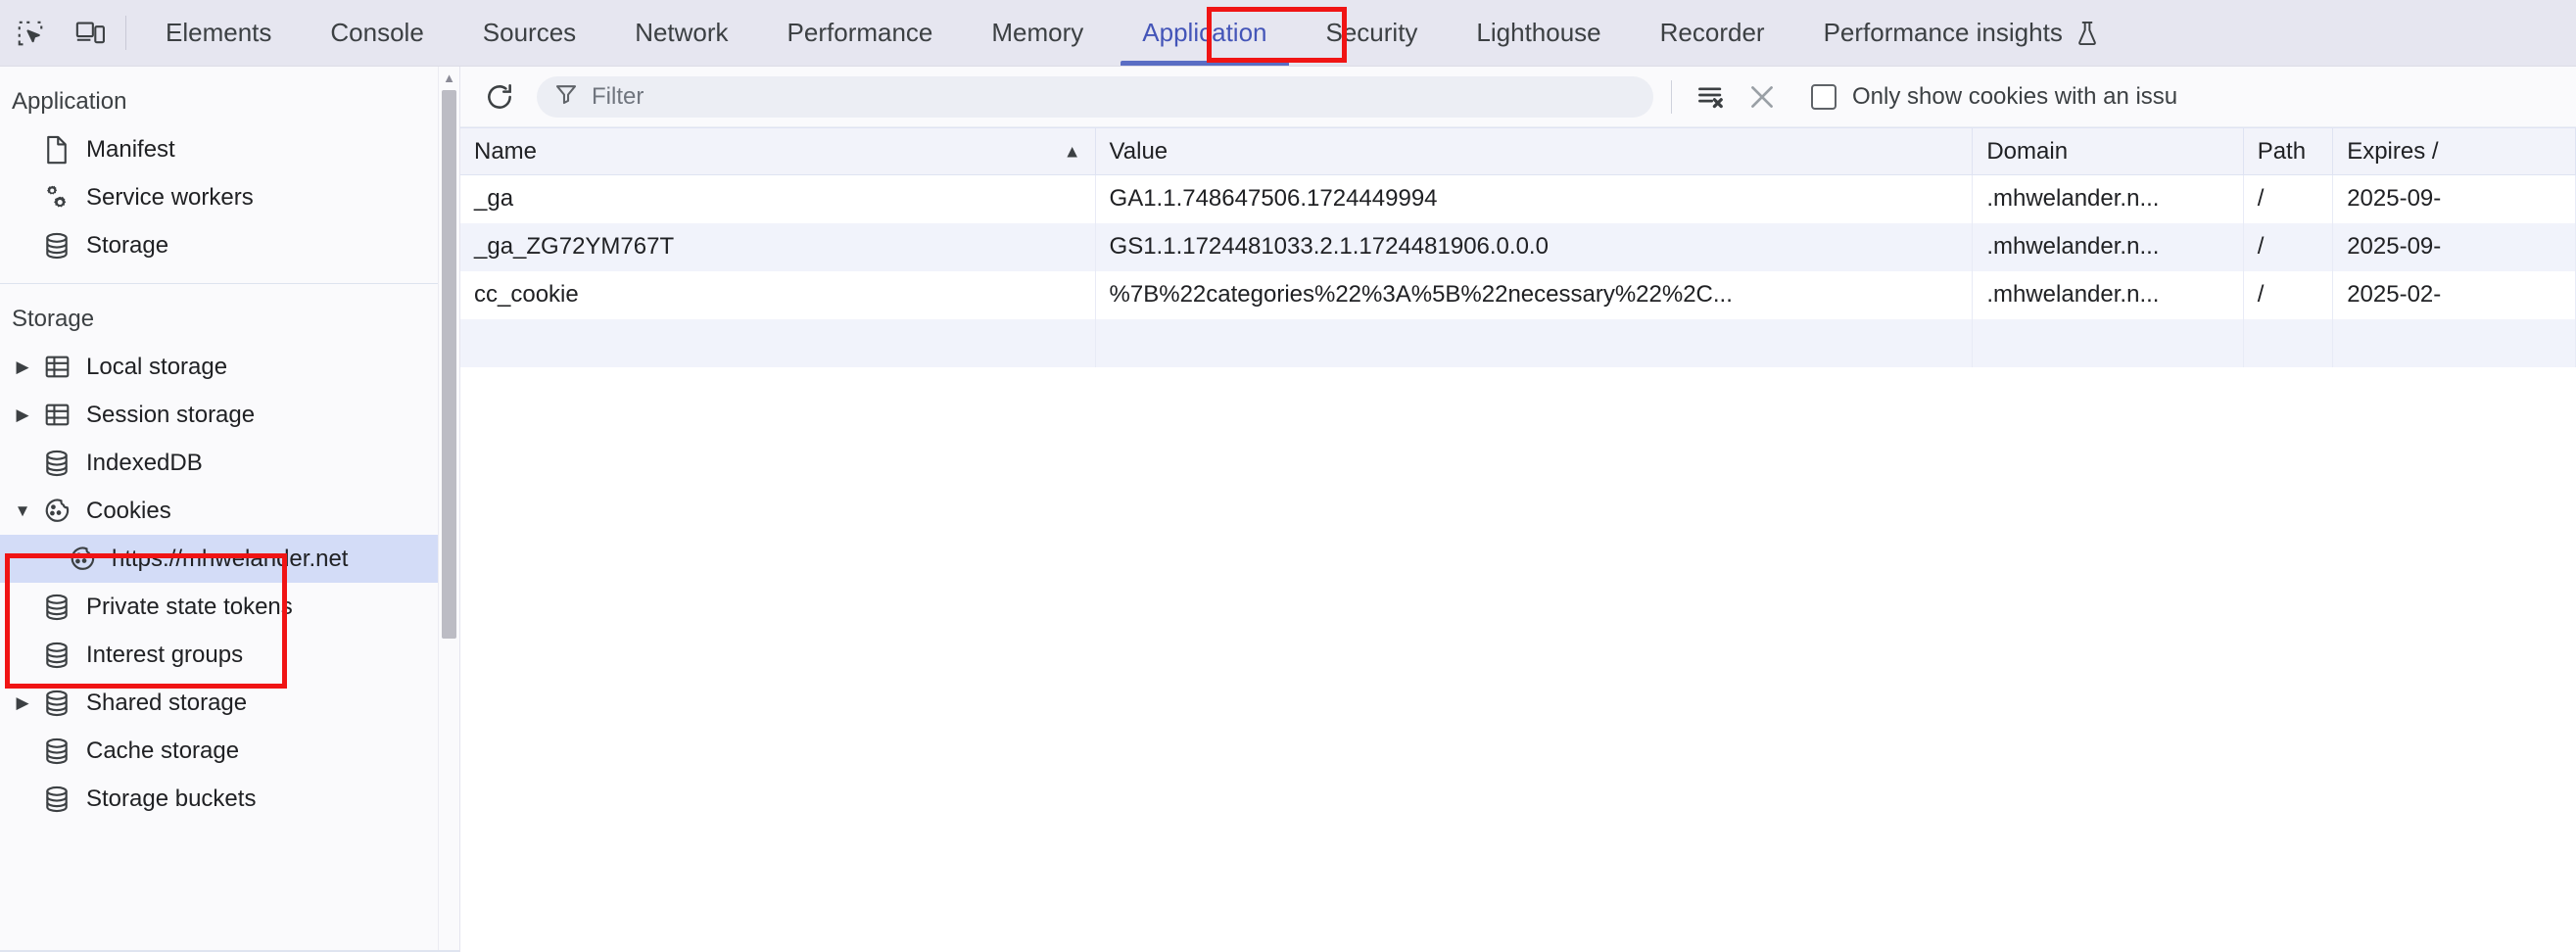 This screenshot has height=952, width=2576. Describe the element at coordinates (230, 367) in the screenshot. I see `sidebar-item-local-storage: ▶ Local storage` at that location.